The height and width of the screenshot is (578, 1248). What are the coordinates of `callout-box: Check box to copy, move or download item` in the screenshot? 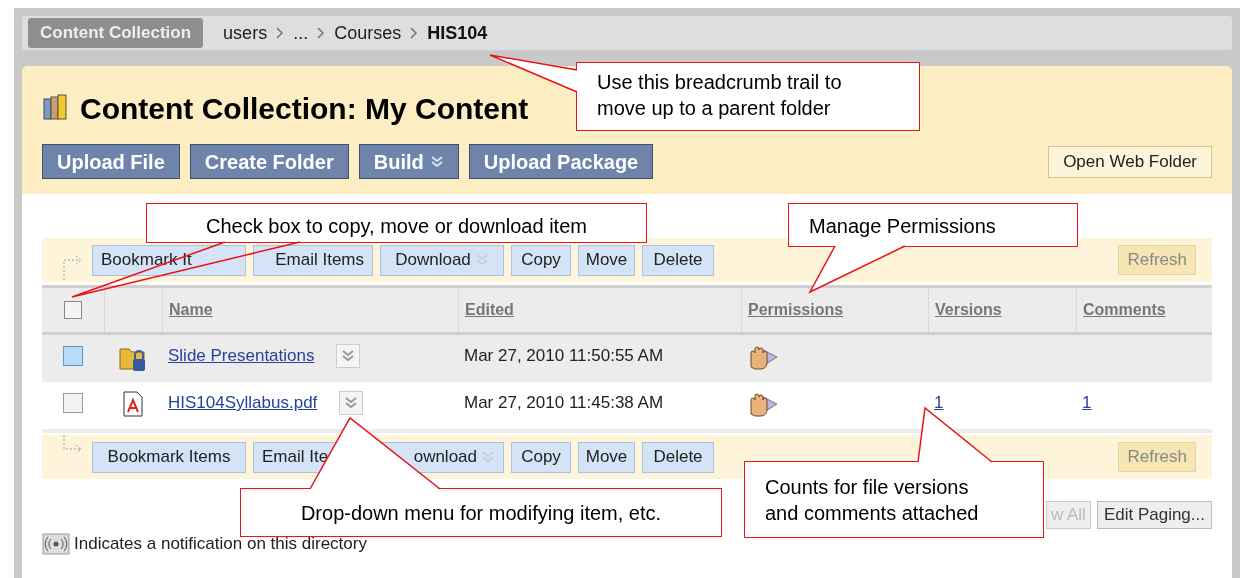 It's located at (396, 223).